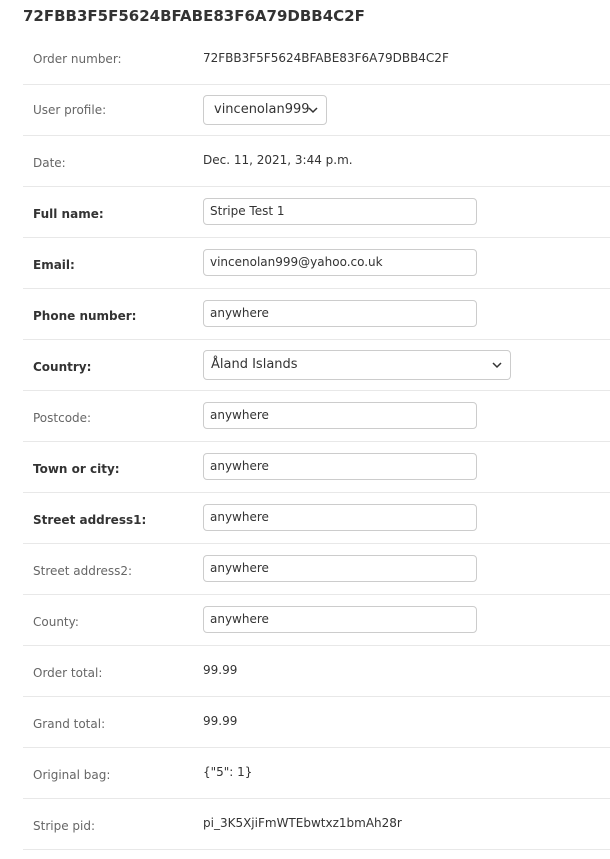 The height and width of the screenshot is (859, 610). I want to click on street-address2-input: anywhere, so click(340, 568).